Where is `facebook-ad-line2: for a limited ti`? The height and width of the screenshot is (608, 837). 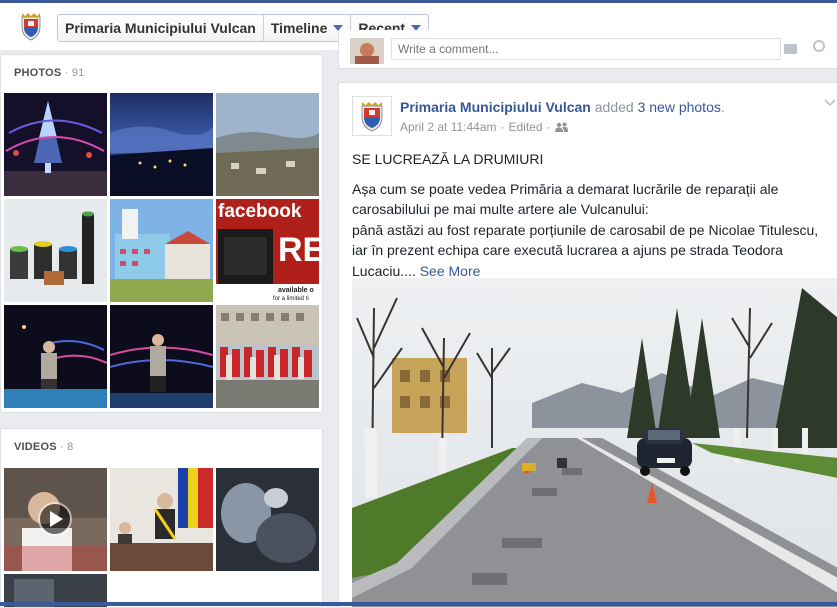
facebook-ad-line2: for a limited ti is located at coordinates (291, 299).